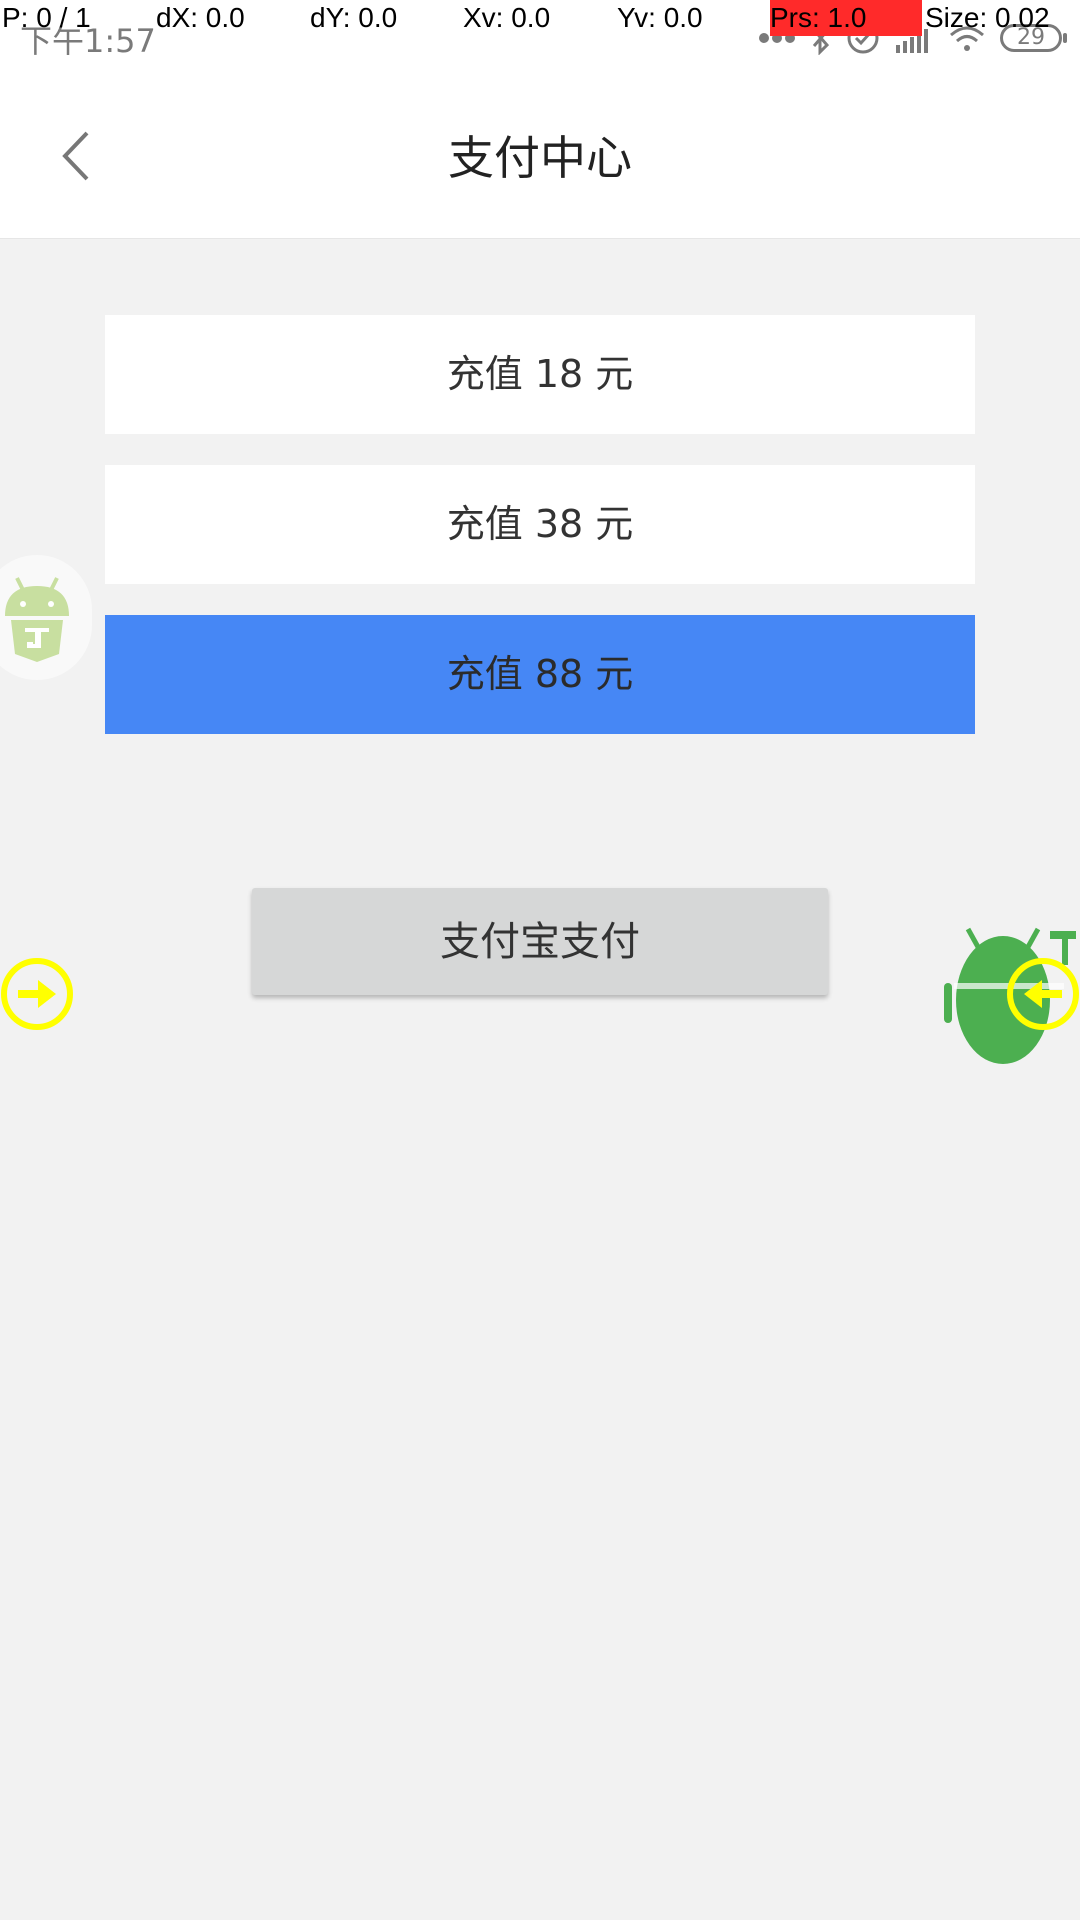 This screenshot has height=1920, width=1080. I want to click on swipe-left-icon, so click(1042, 994).